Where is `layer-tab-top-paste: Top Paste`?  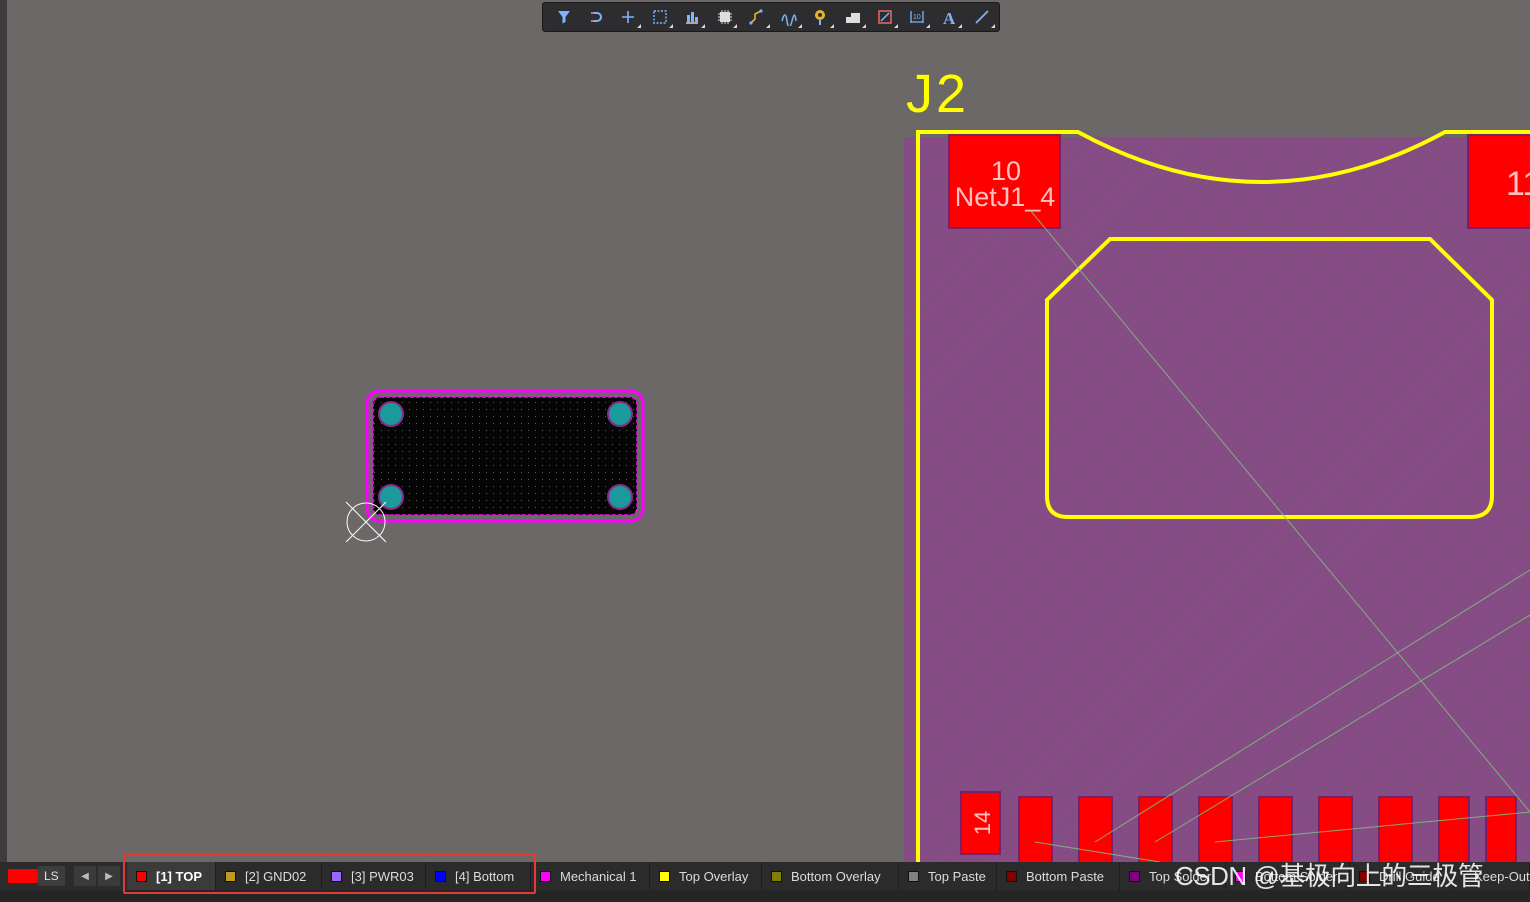
layer-tab-top-paste: Top Paste is located at coordinates (948, 876).